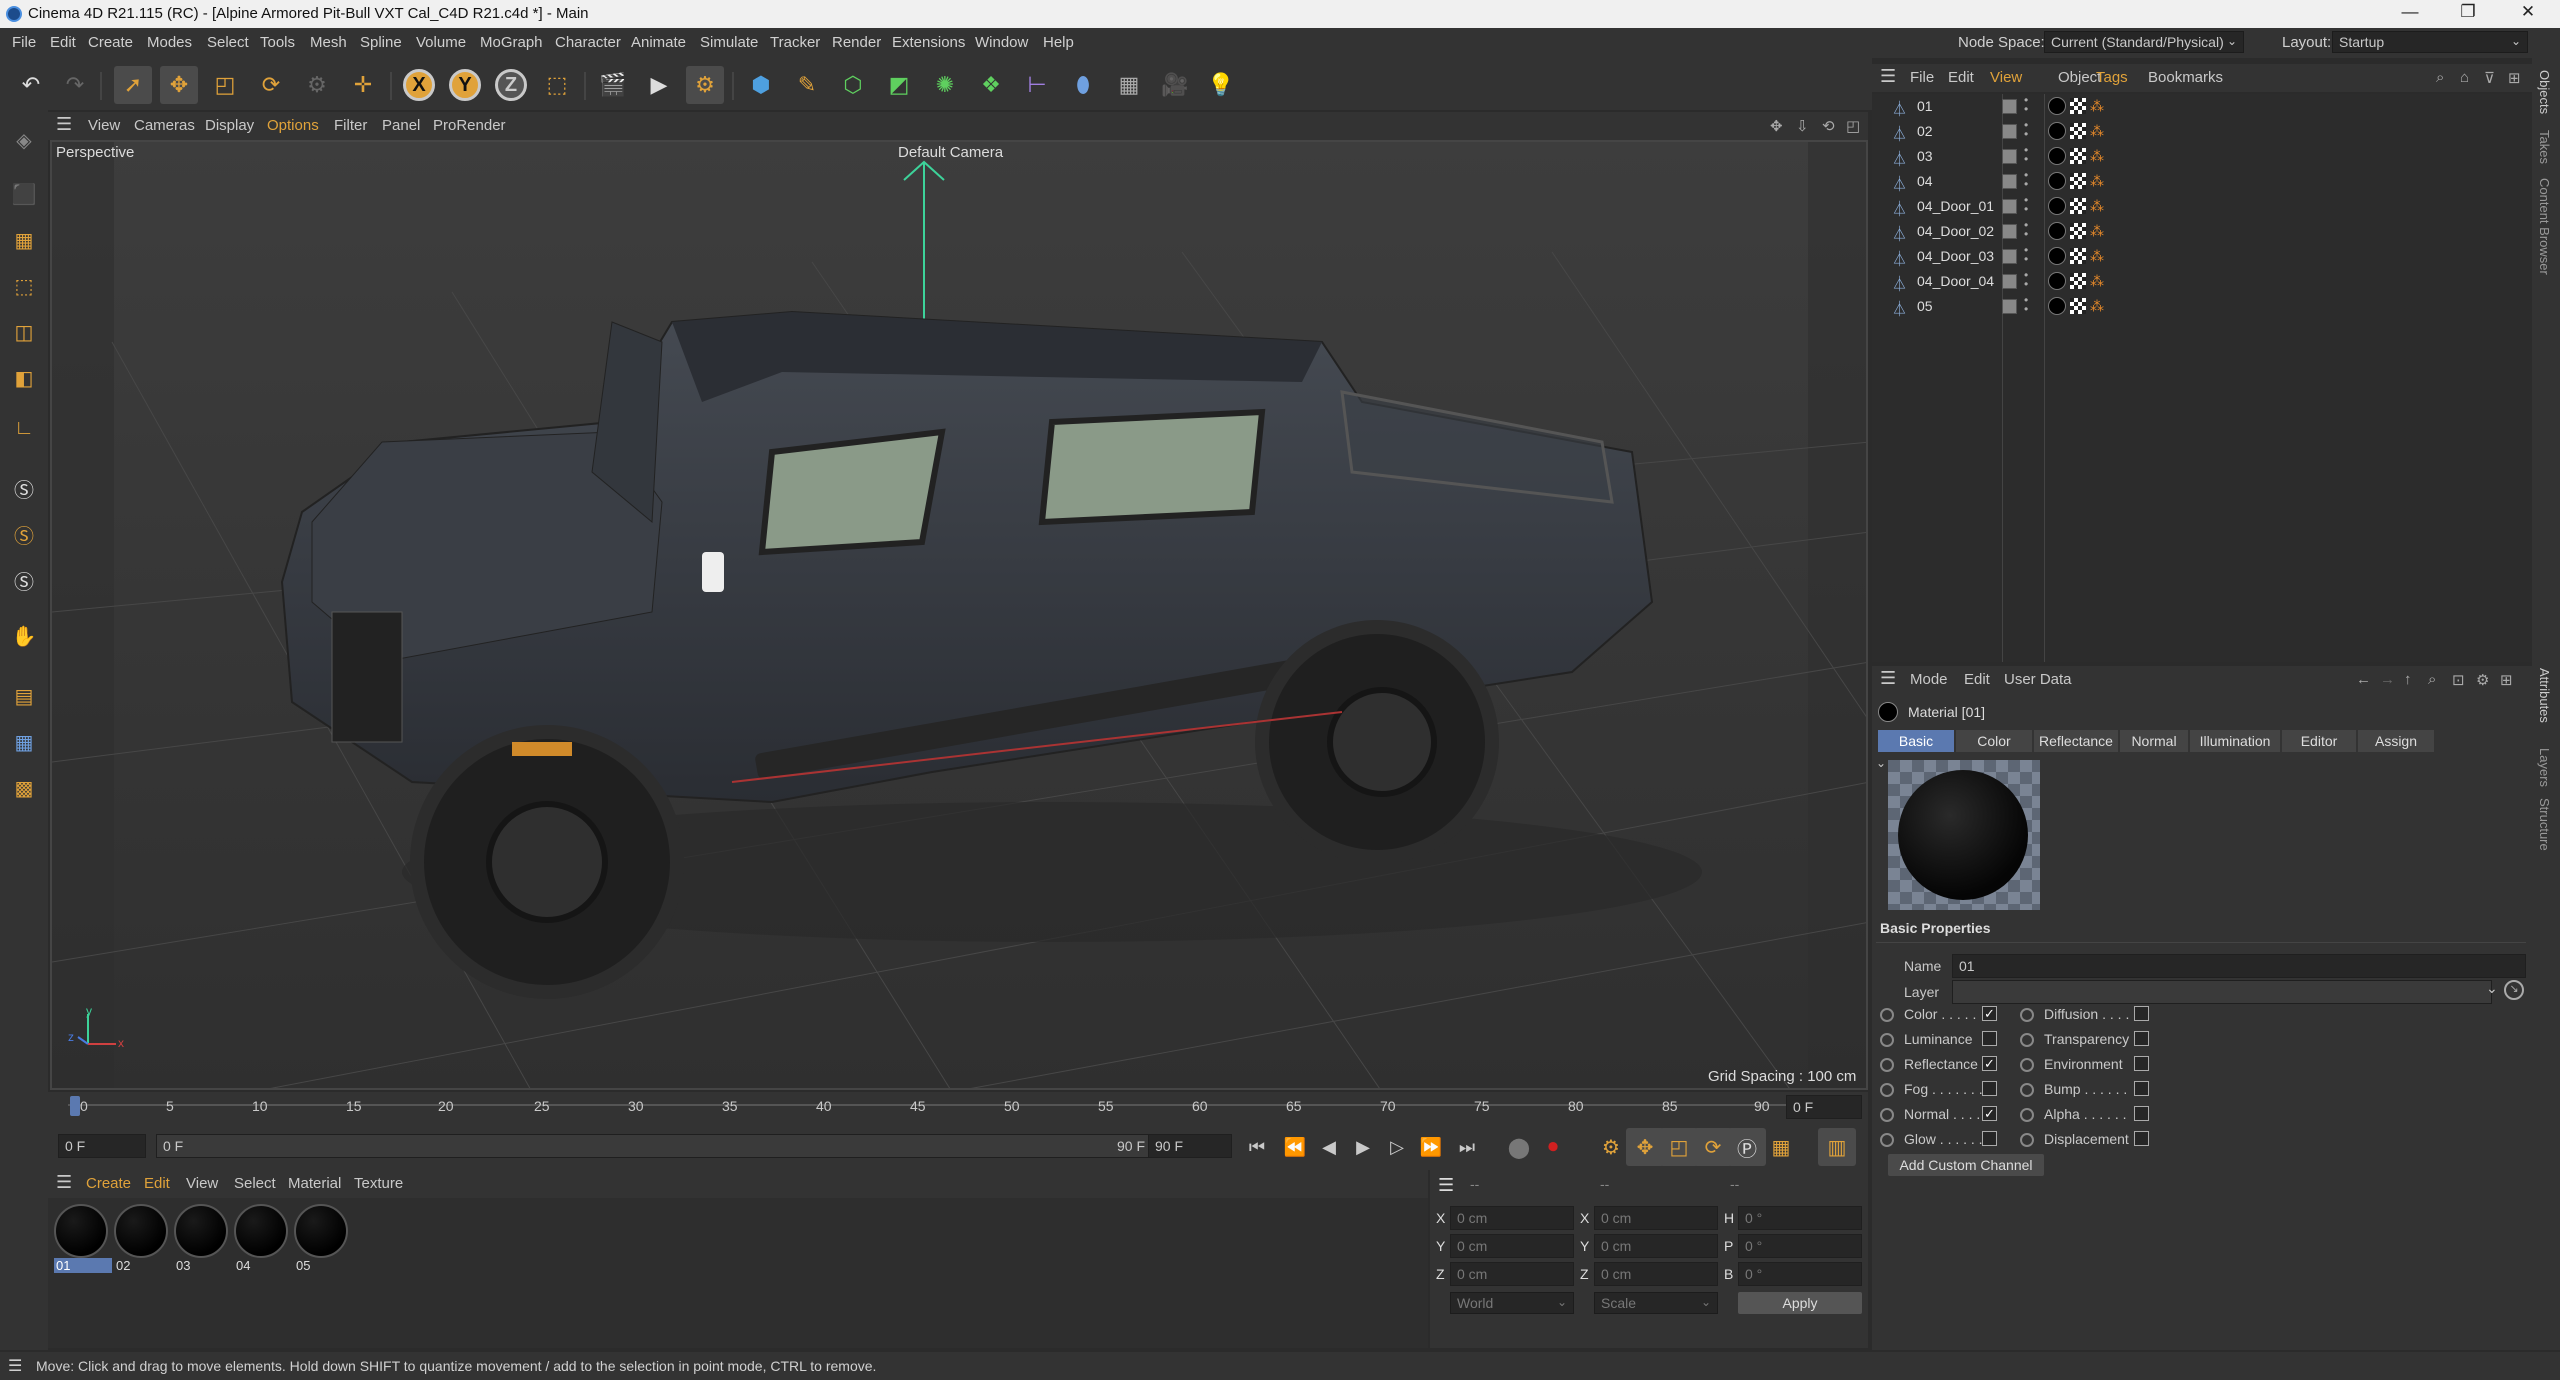 This screenshot has height=1380, width=2560. Describe the element at coordinates (1512, 1274) in the screenshot. I see `position-z-field: 0 cm` at that location.